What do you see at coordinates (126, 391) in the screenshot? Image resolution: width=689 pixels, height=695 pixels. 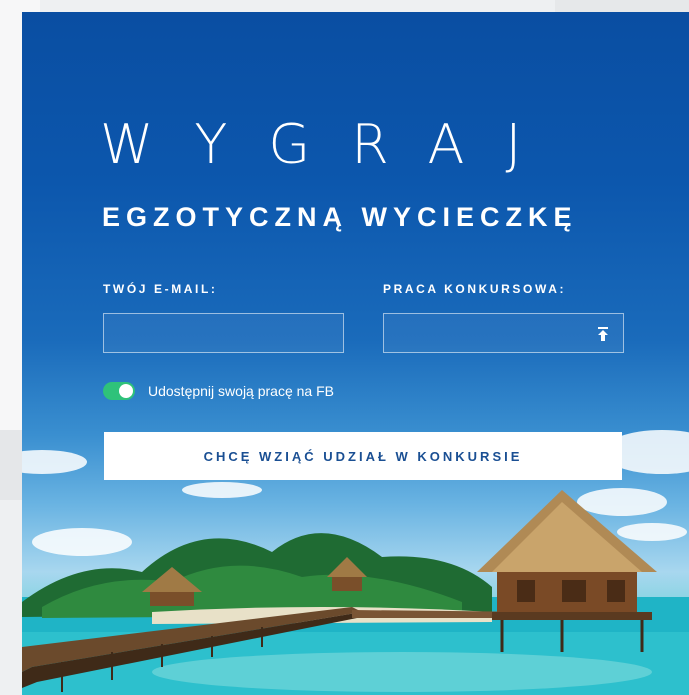 I see `toggle-knob` at bounding box center [126, 391].